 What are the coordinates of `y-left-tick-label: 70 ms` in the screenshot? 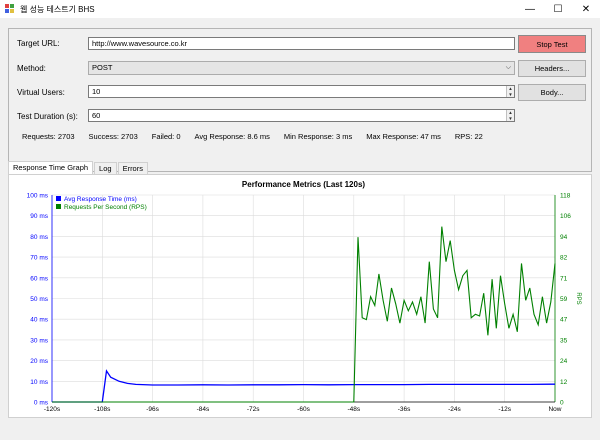 It's located at (39, 258).